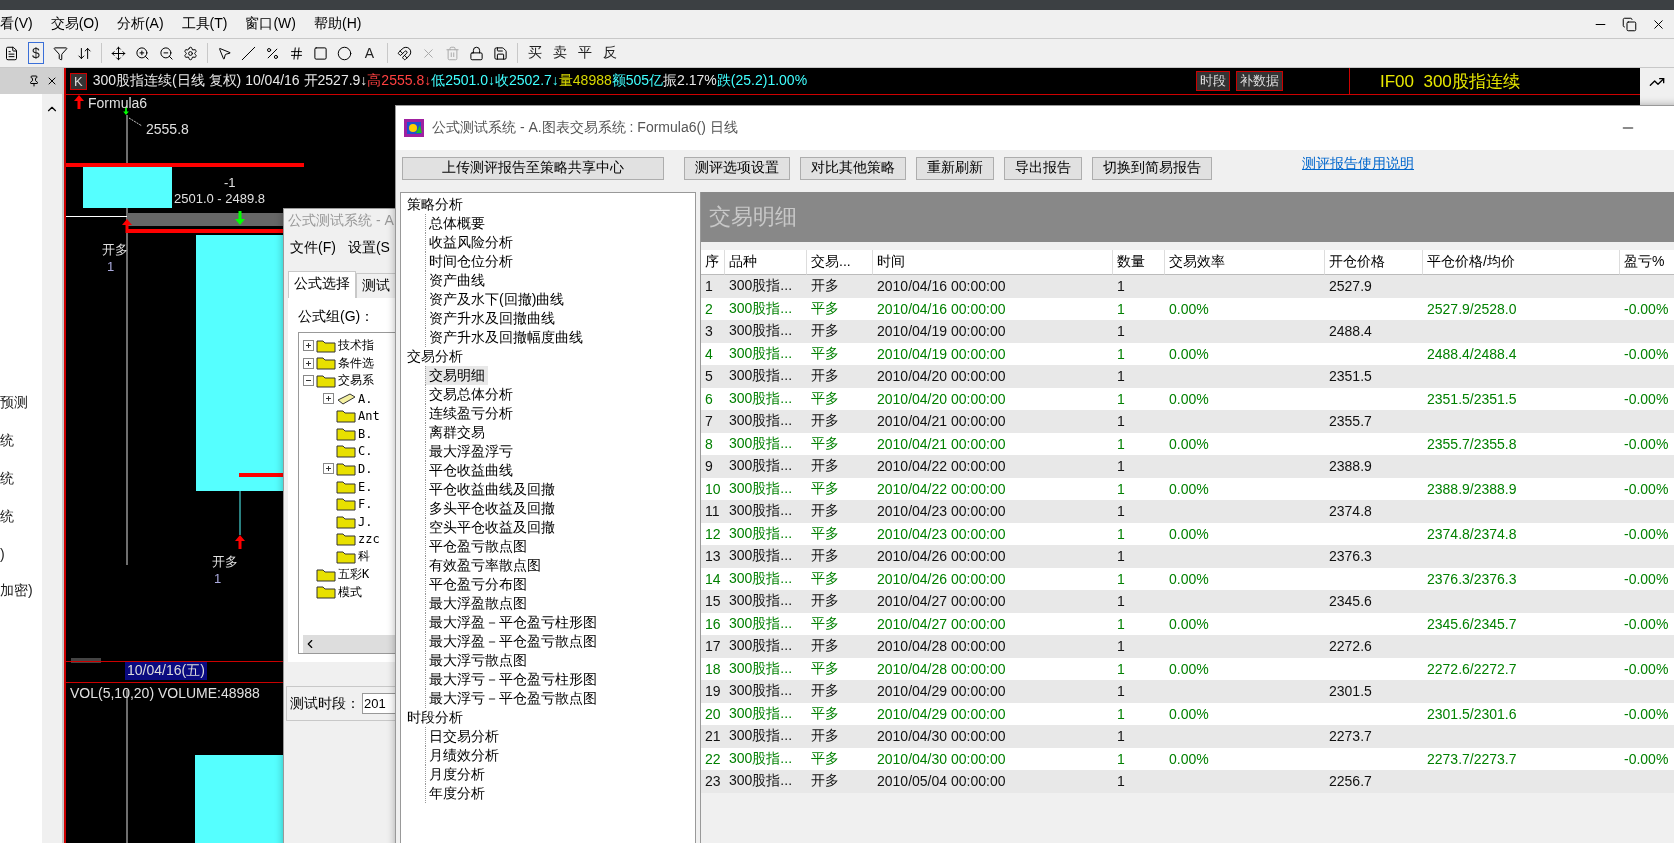 This screenshot has height=843, width=1674. I want to click on tree-item: 最大浮亏－平仓盈亏柱形图, so click(512, 679).